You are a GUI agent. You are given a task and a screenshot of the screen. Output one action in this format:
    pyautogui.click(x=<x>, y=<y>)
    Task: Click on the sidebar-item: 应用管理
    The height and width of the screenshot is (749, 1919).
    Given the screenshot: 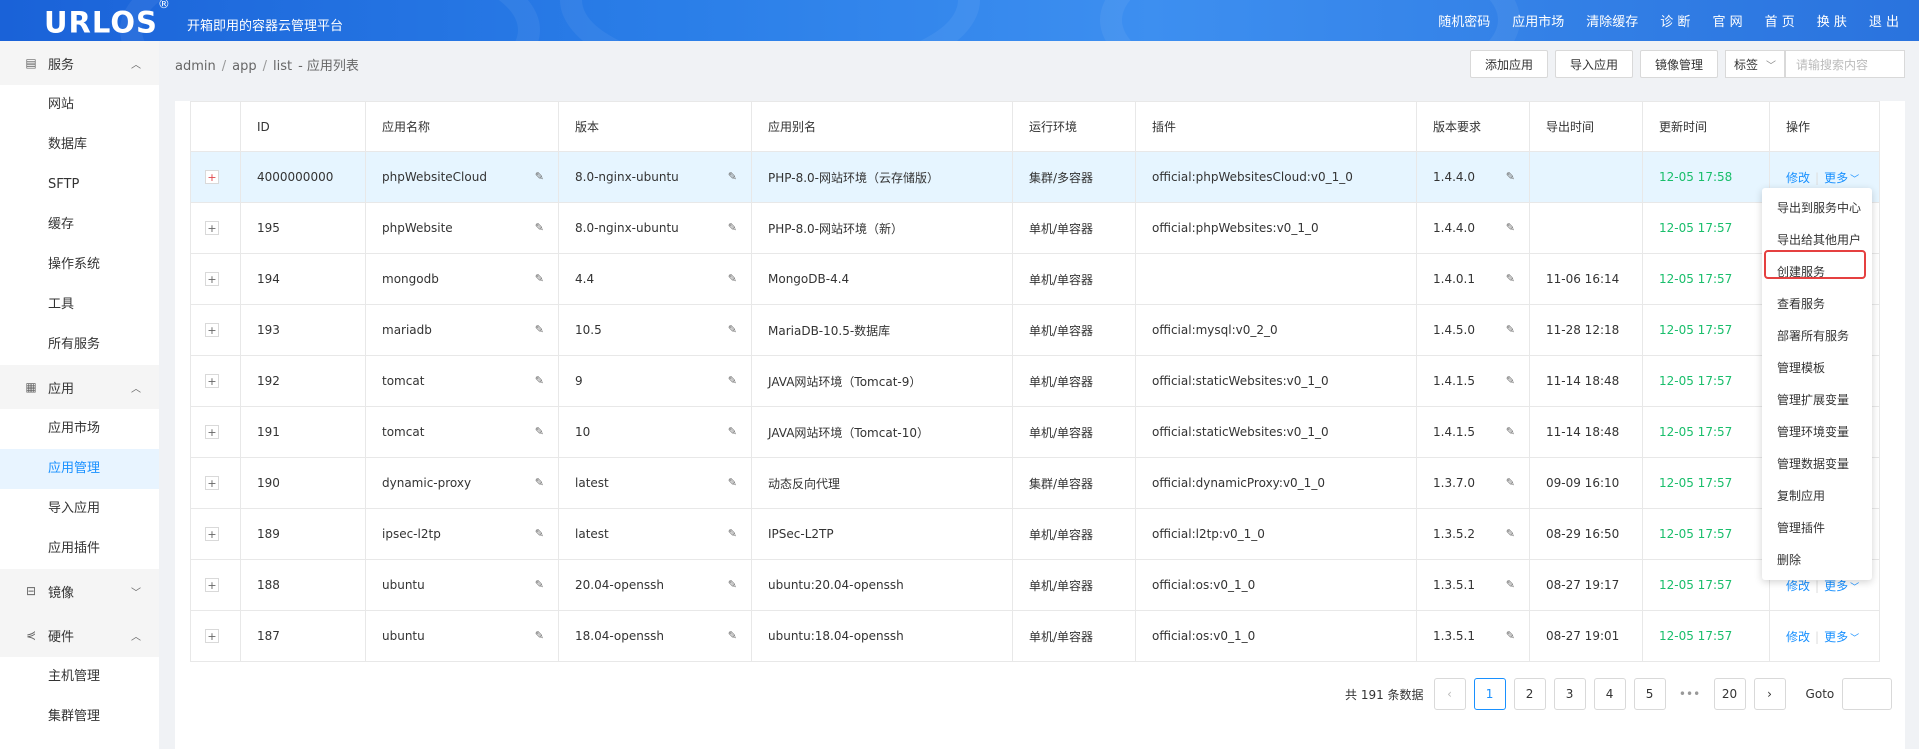 What is the action you would take?
    pyautogui.click(x=79, y=469)
    